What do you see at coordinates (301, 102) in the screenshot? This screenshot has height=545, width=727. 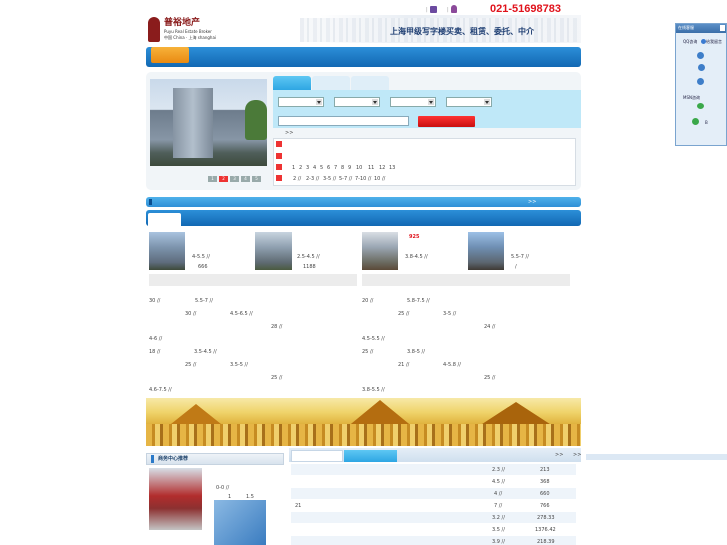 I see `district-select` at bounding box center [301, 102].